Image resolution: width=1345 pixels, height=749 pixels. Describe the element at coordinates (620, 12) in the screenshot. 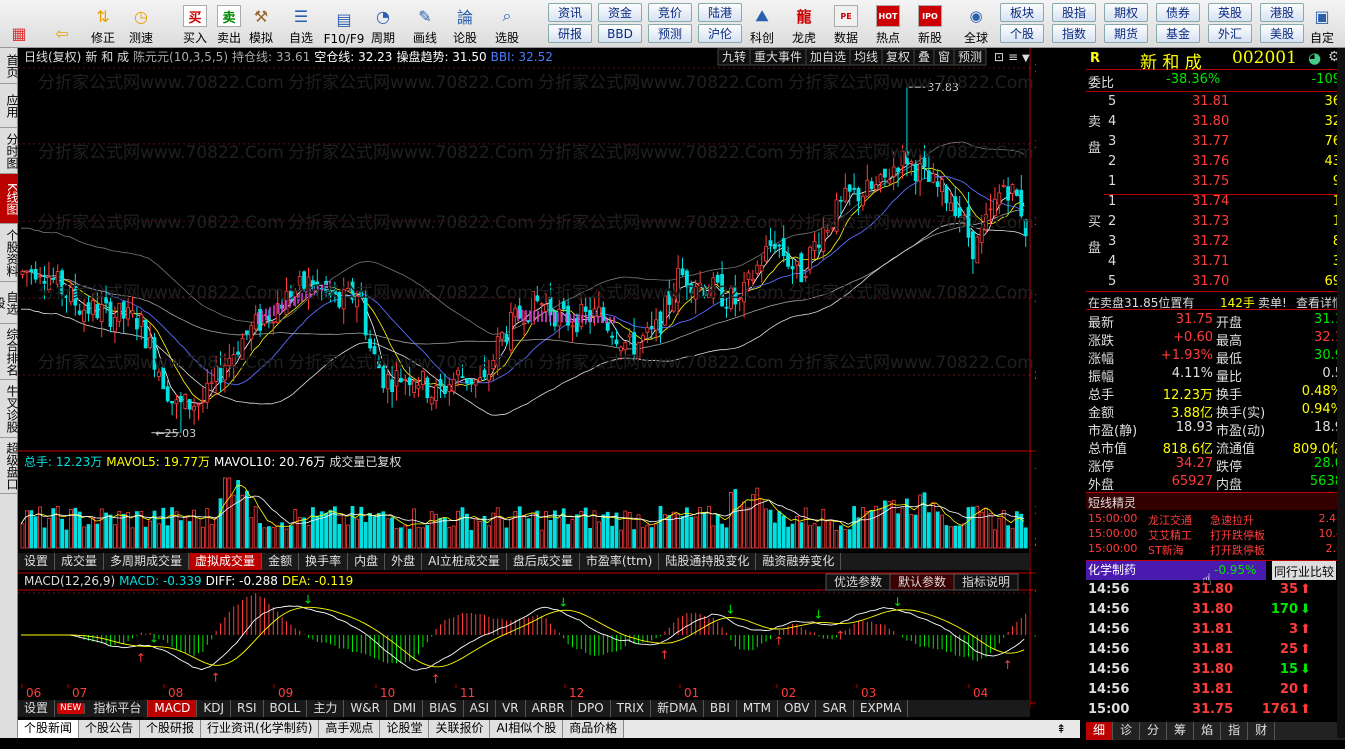

I see `quick-link-1: 资金` at that location.